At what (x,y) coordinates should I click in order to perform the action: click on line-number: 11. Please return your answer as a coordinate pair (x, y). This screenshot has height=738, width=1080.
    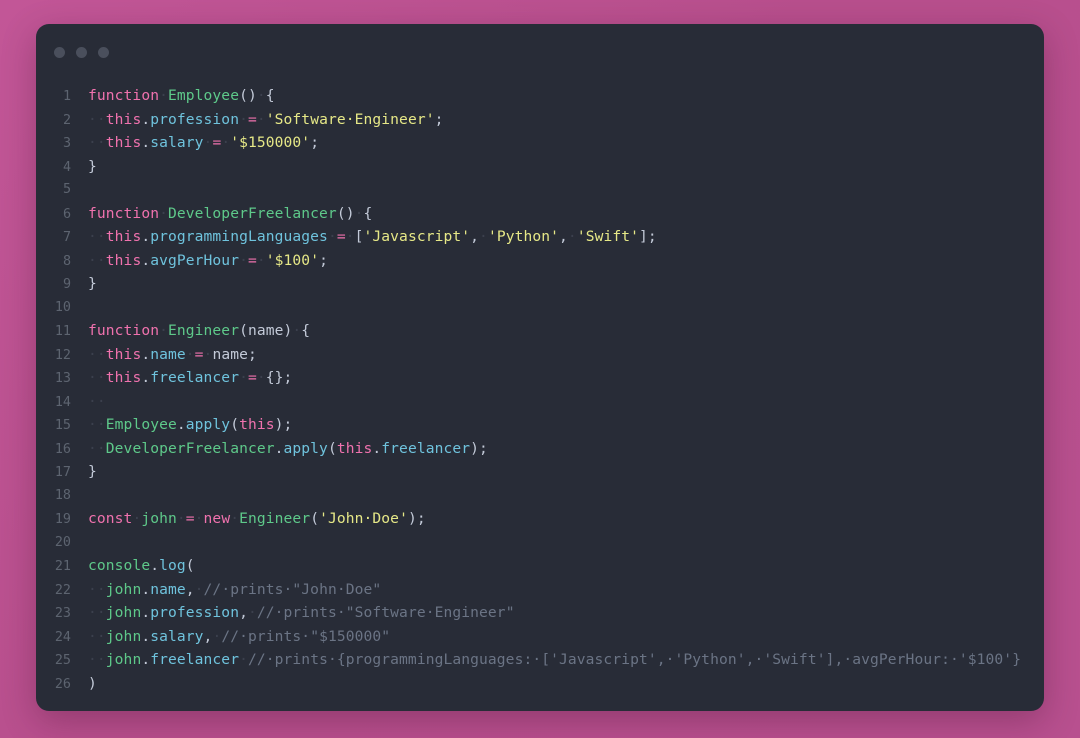
    Looking at the image, I should click on (62, 331).